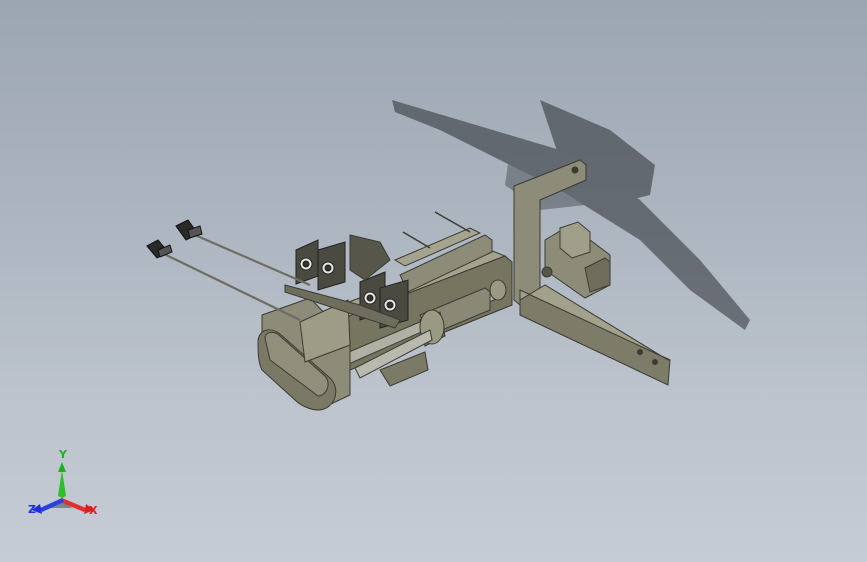  I want to click on servo-motor, so click(304, 354).